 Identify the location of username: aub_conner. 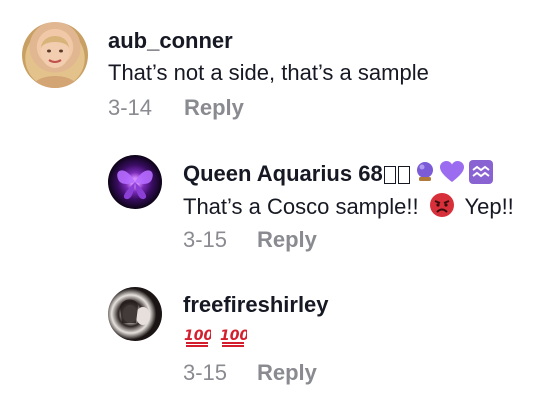
(170, 41).